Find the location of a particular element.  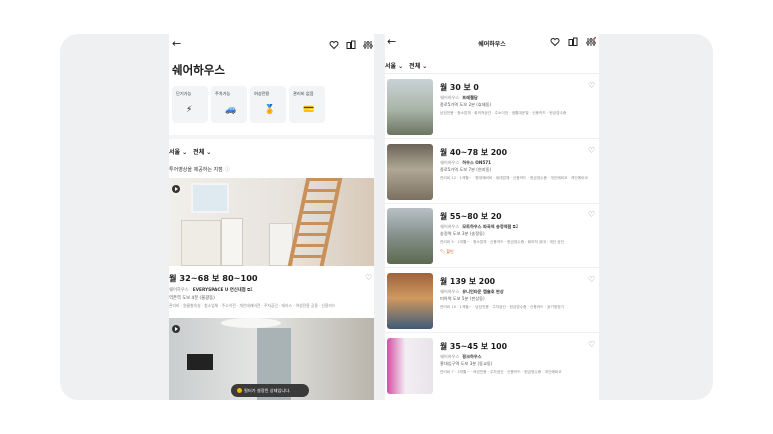

category-parking: 주차가능 🚙 is located at coordinates (229, 104).